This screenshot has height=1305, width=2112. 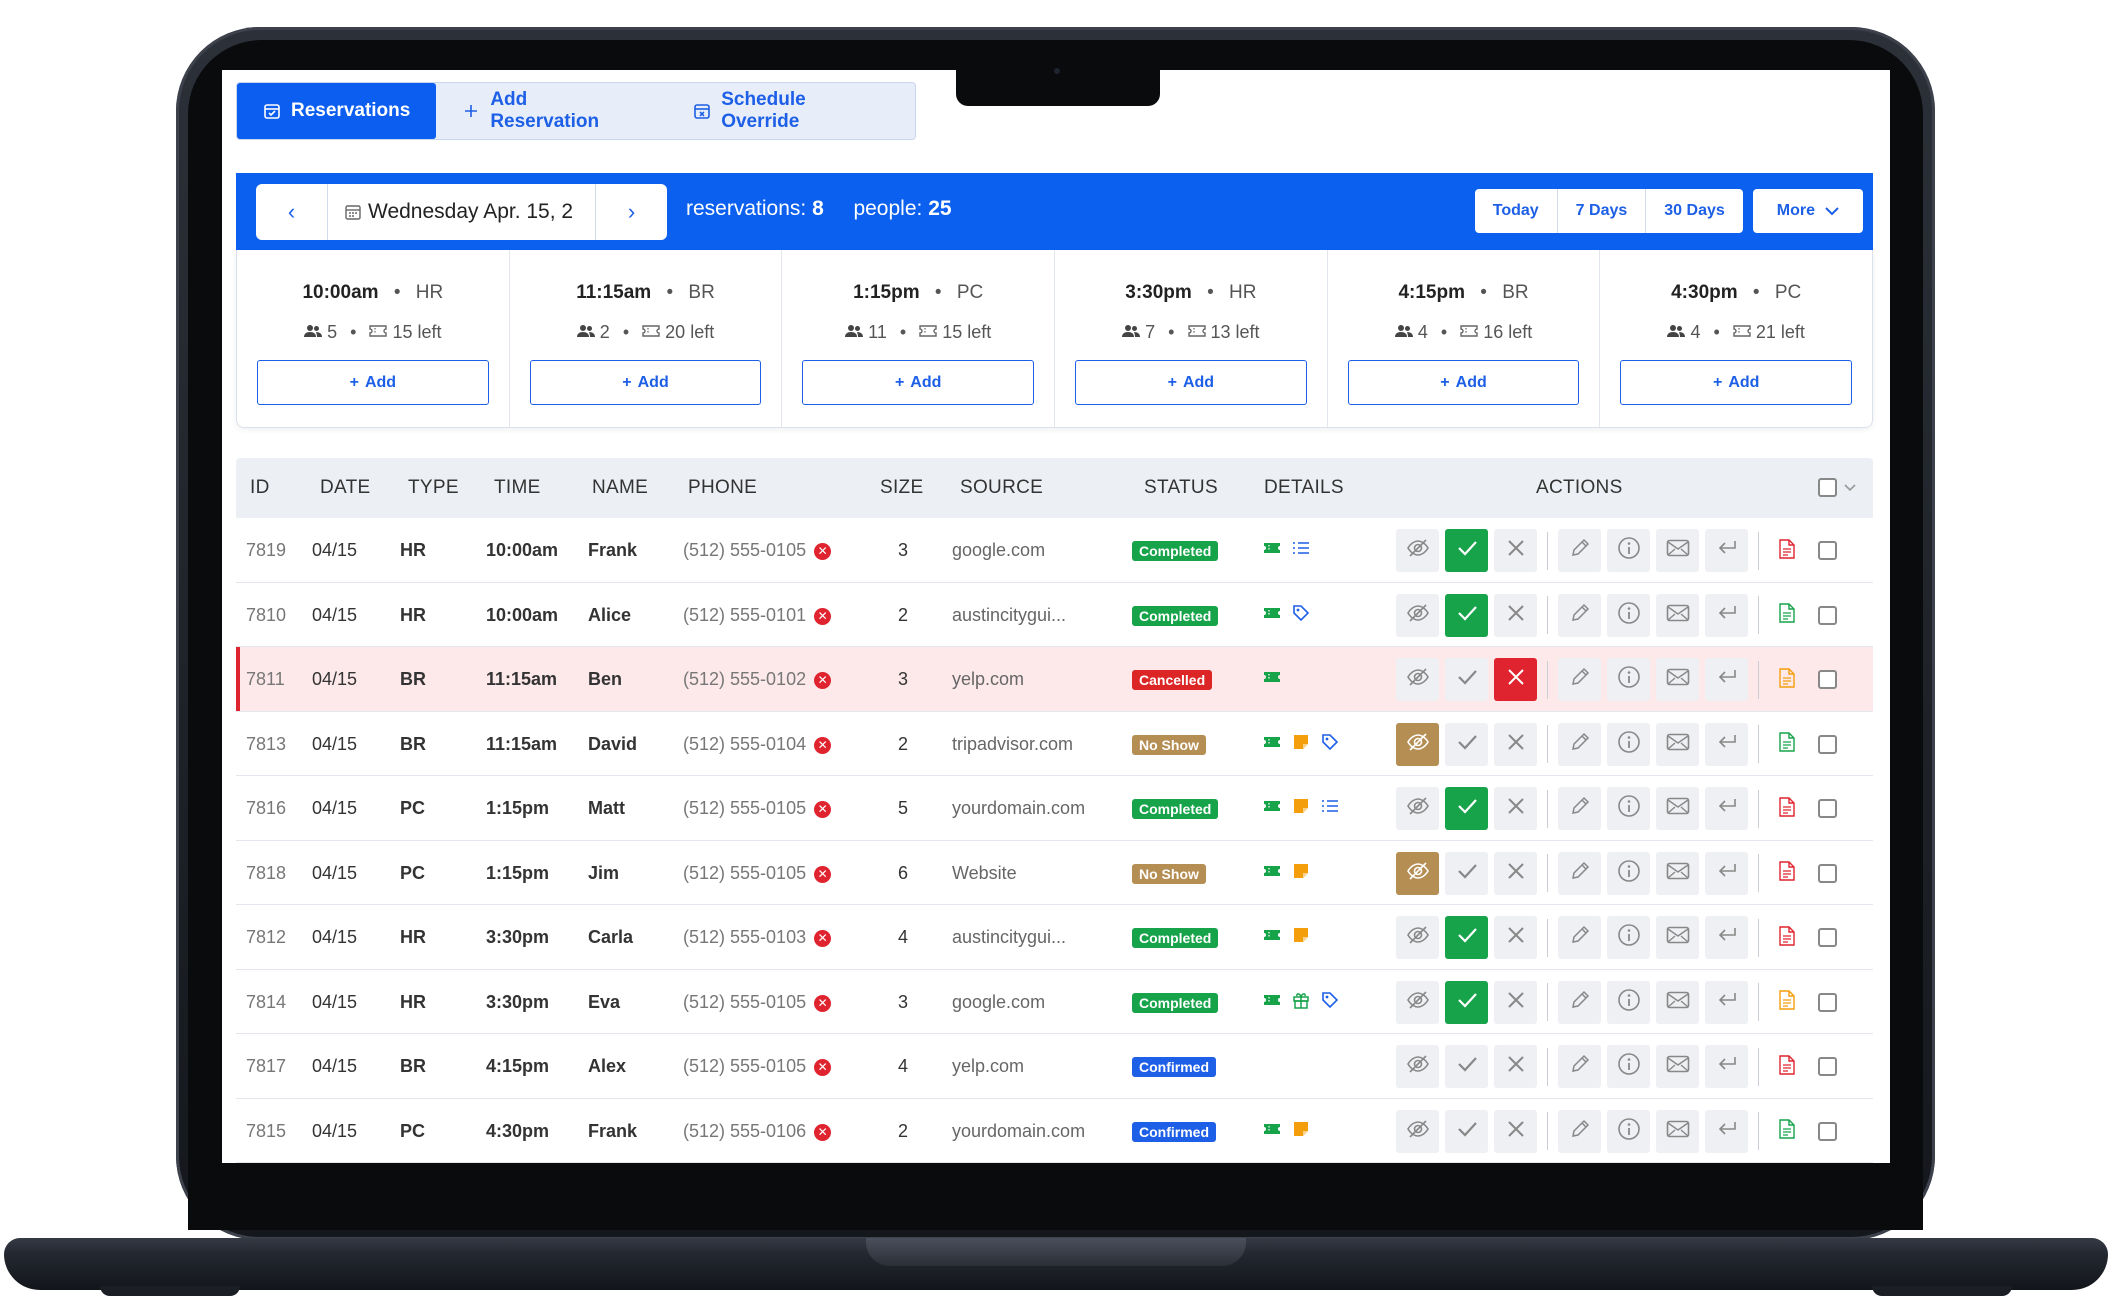 What do you see at coordinates (1850, 488) in the screenshot?
I see `chevron-down-icon` at bounding box center [1850, 488].